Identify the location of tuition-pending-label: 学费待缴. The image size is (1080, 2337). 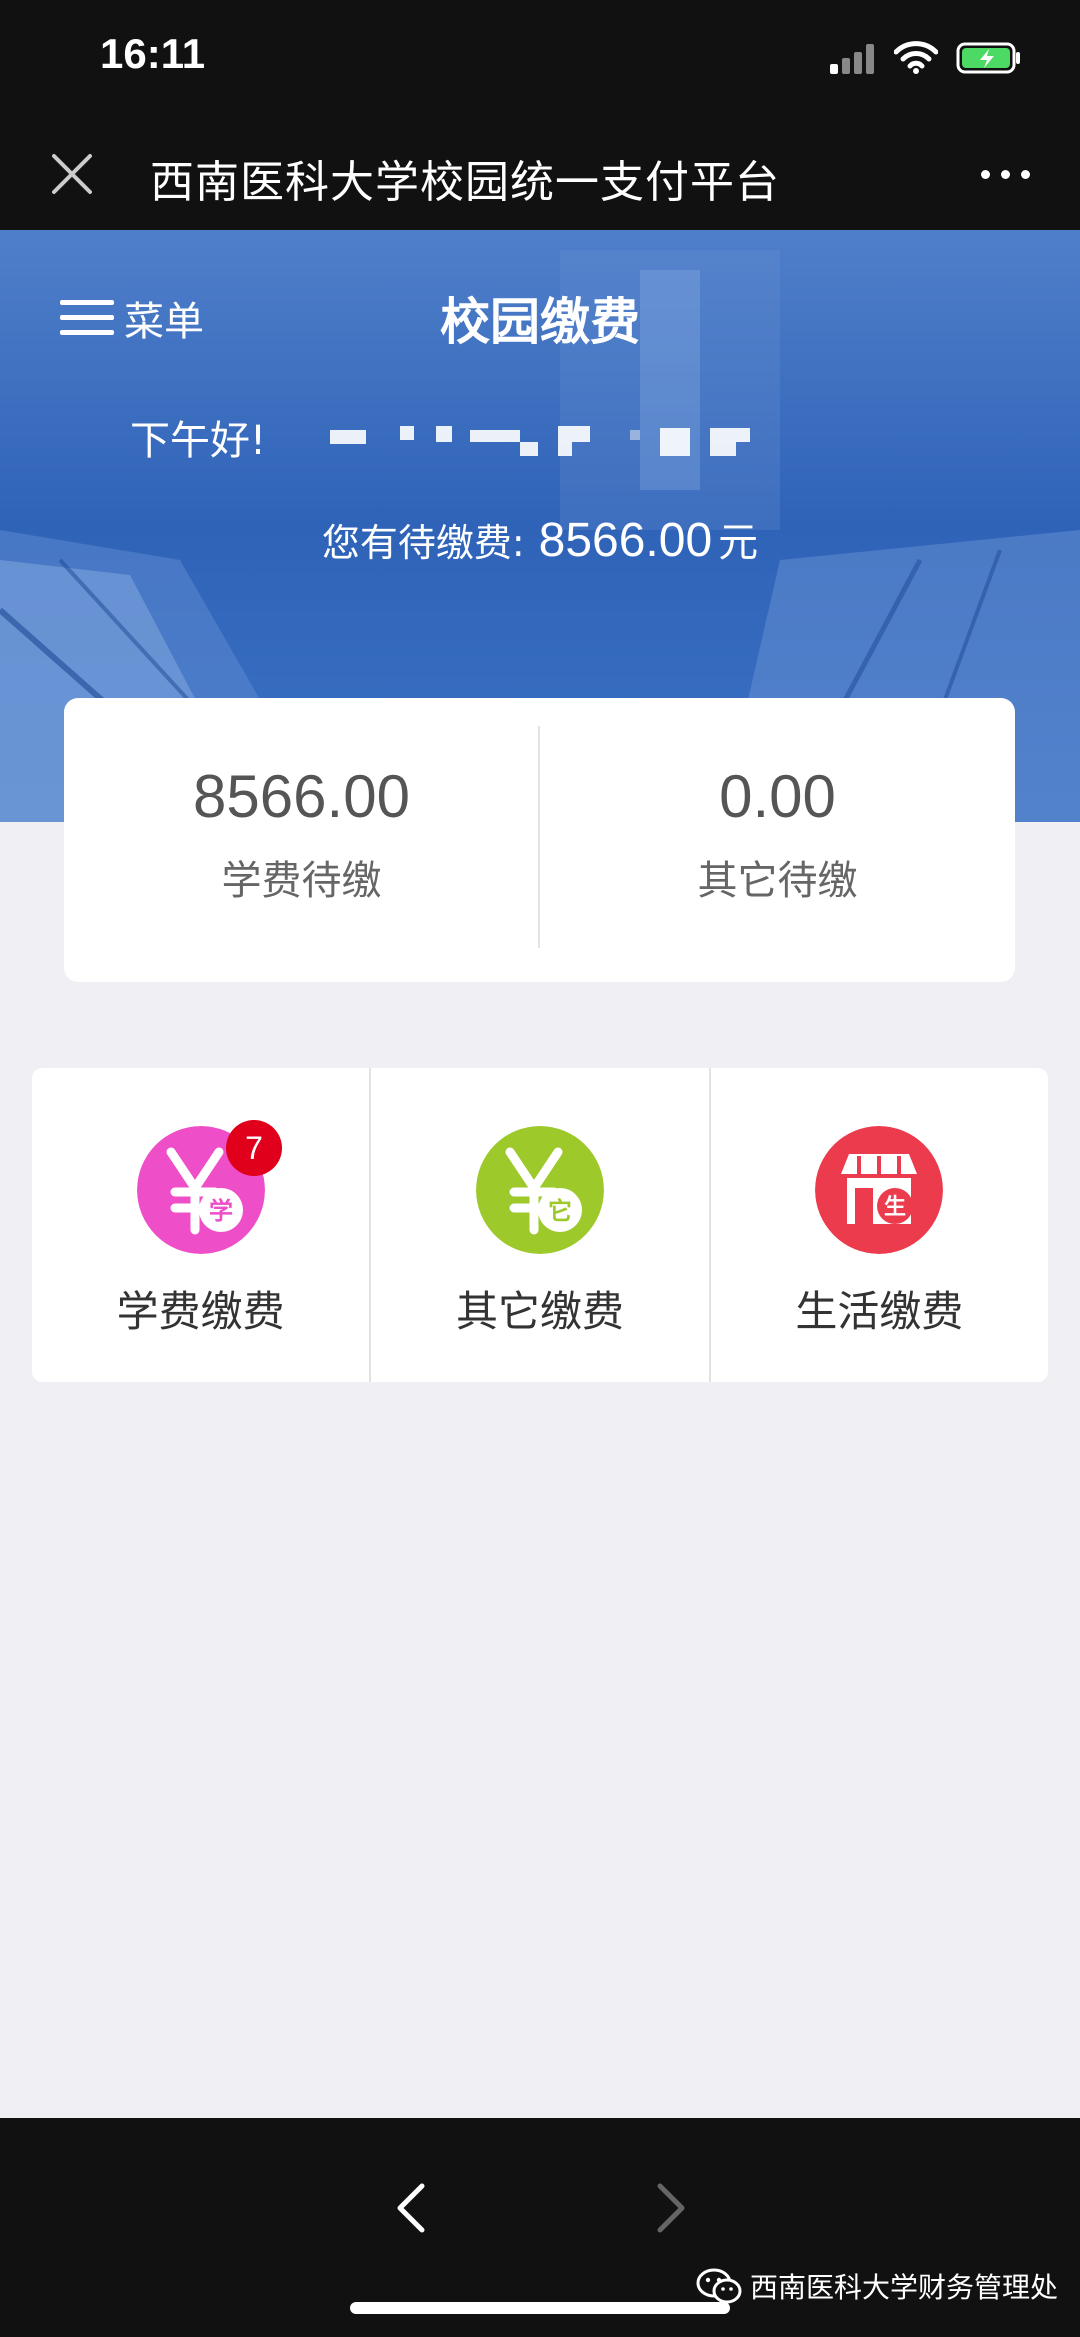
(301, 881).